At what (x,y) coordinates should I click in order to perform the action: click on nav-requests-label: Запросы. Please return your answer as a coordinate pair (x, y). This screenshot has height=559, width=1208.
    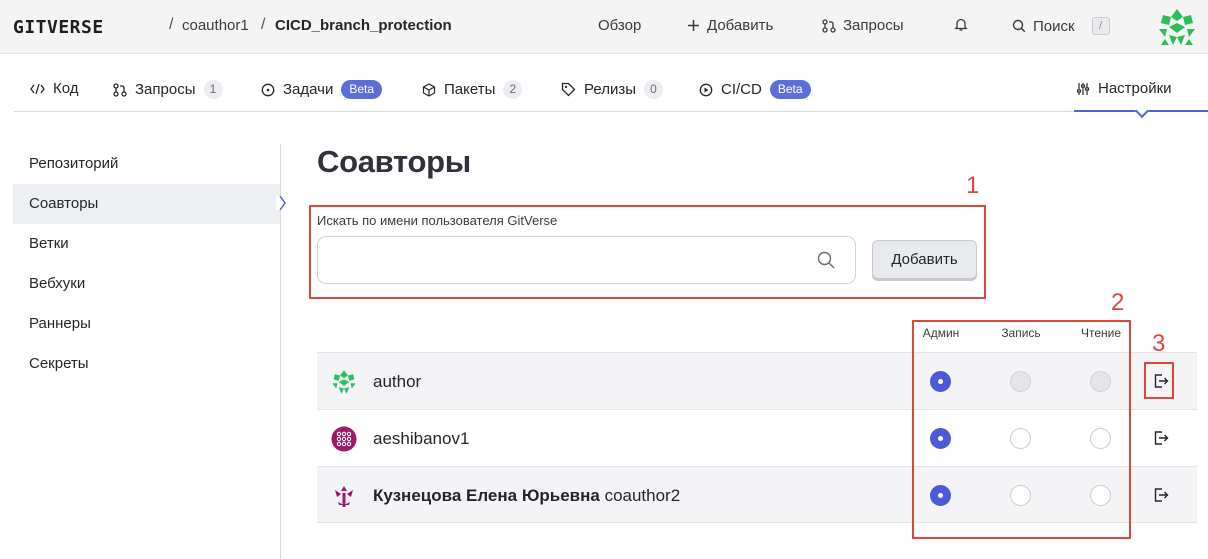
    Looking at the image, I should click on (873, 25).